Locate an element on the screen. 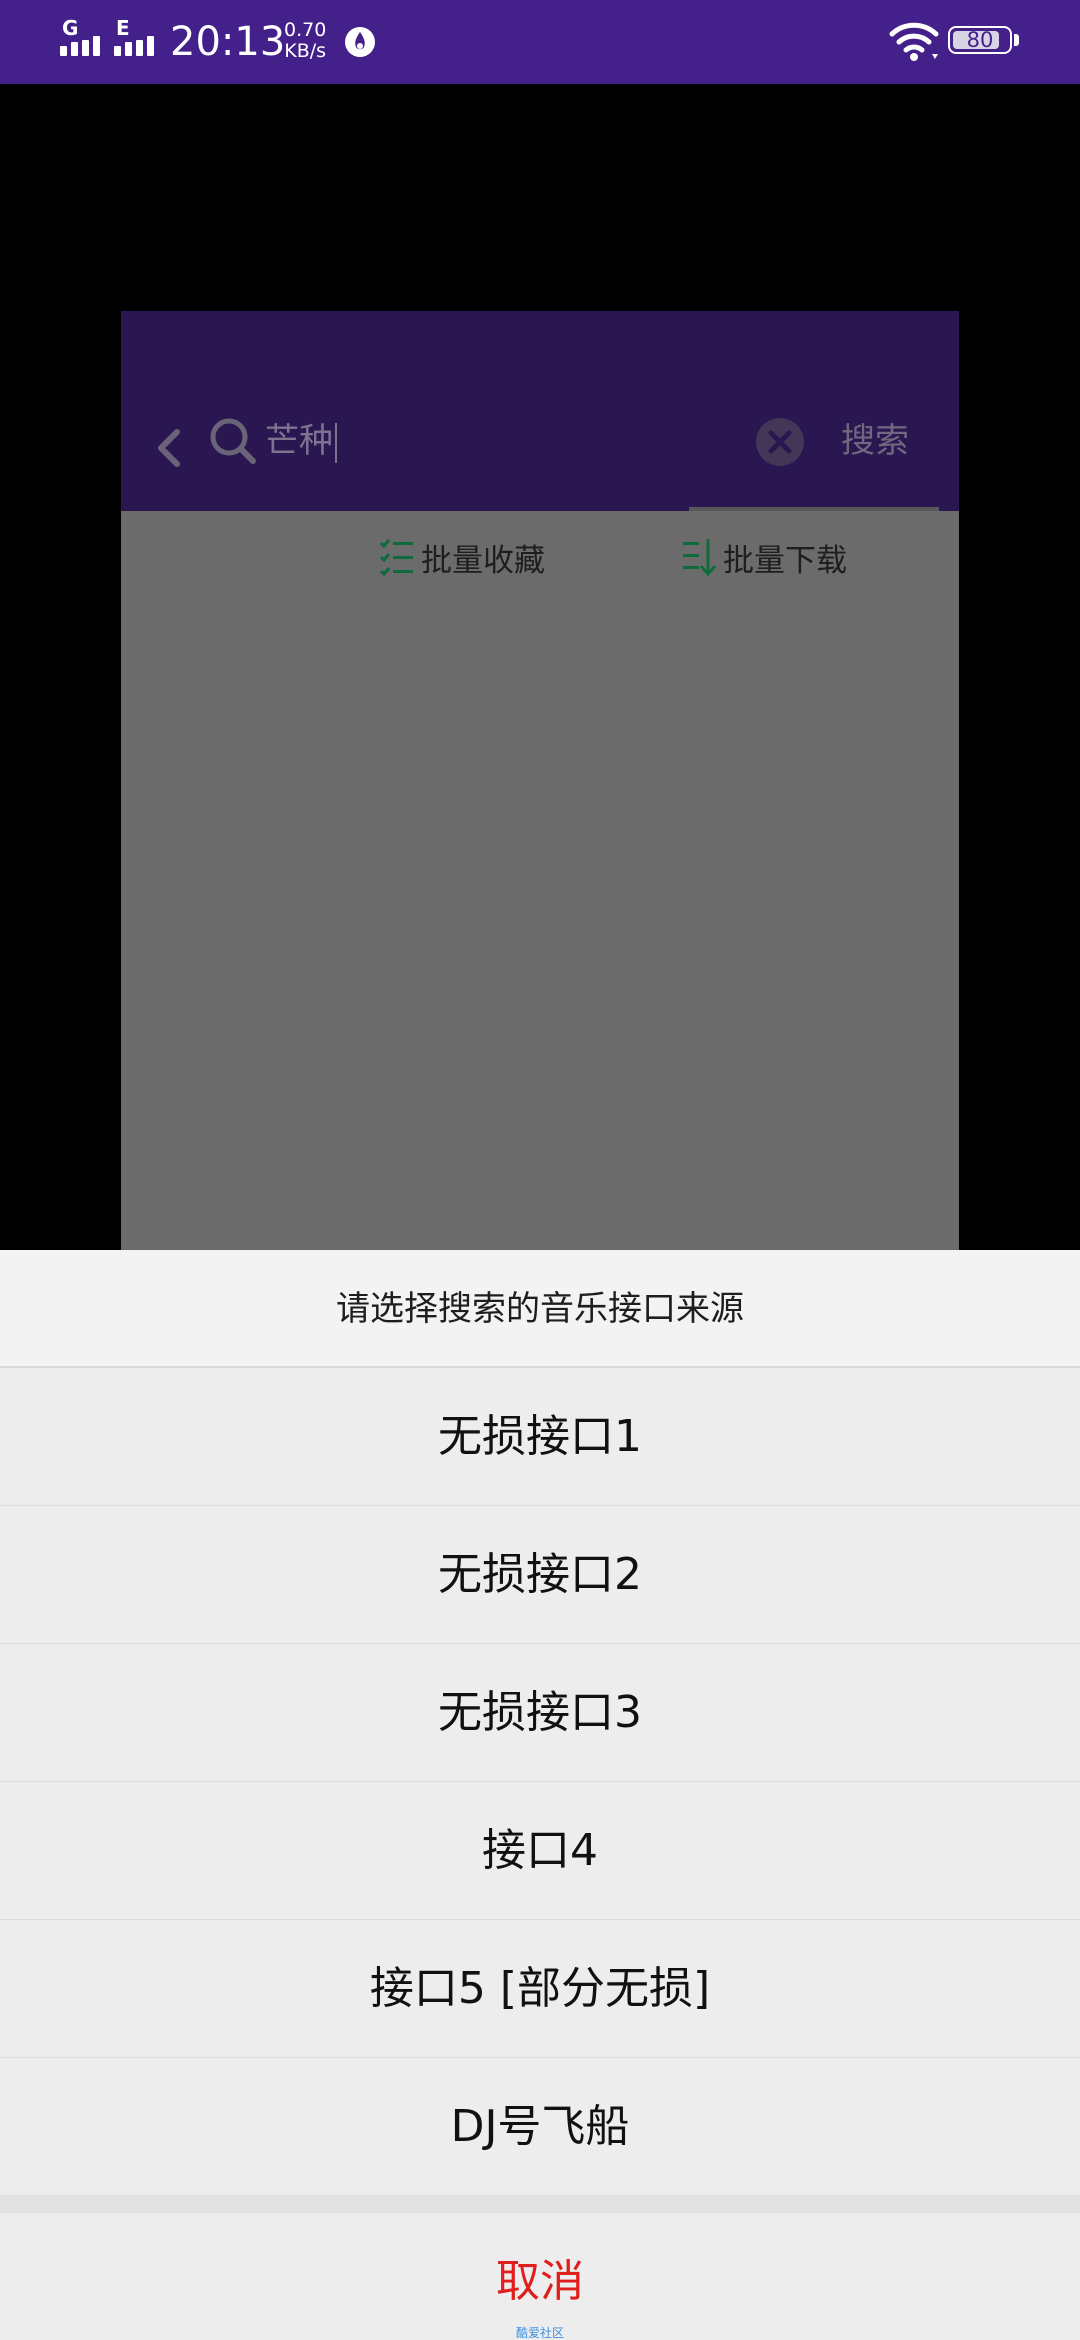 The width and height of the screenshot is (1080, 2340). batch-favorite-button: 批量收藏 is located at coordinates (462, 557).